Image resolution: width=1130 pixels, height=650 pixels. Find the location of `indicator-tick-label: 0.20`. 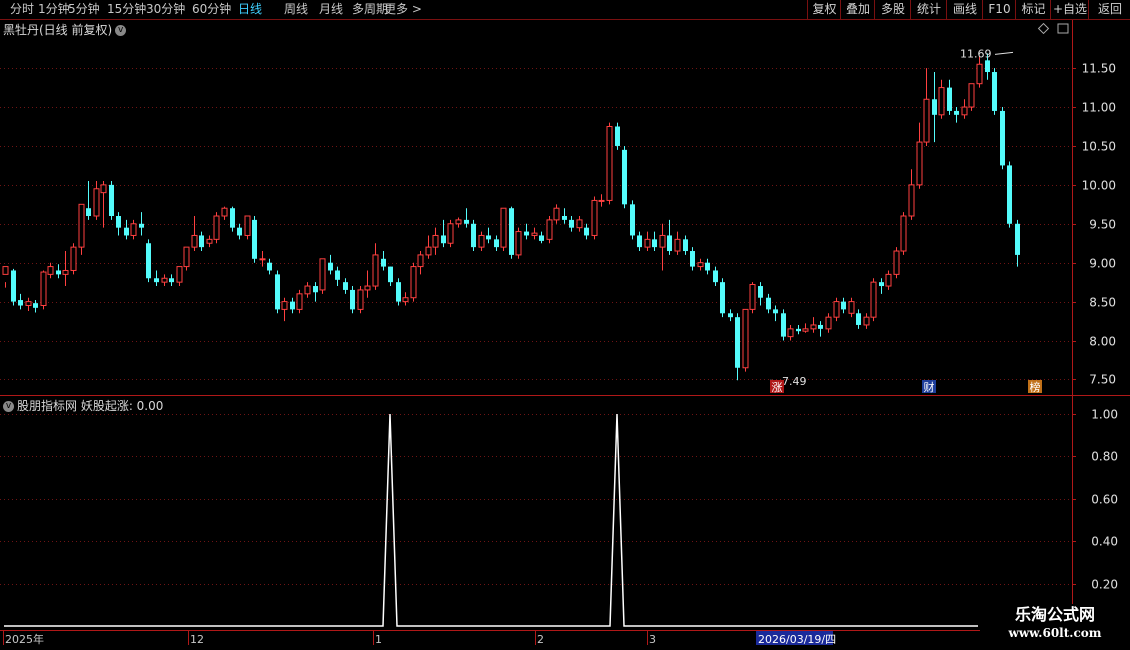

indicator-tick-label: 0.20 is located at coordinates (1104, 585).